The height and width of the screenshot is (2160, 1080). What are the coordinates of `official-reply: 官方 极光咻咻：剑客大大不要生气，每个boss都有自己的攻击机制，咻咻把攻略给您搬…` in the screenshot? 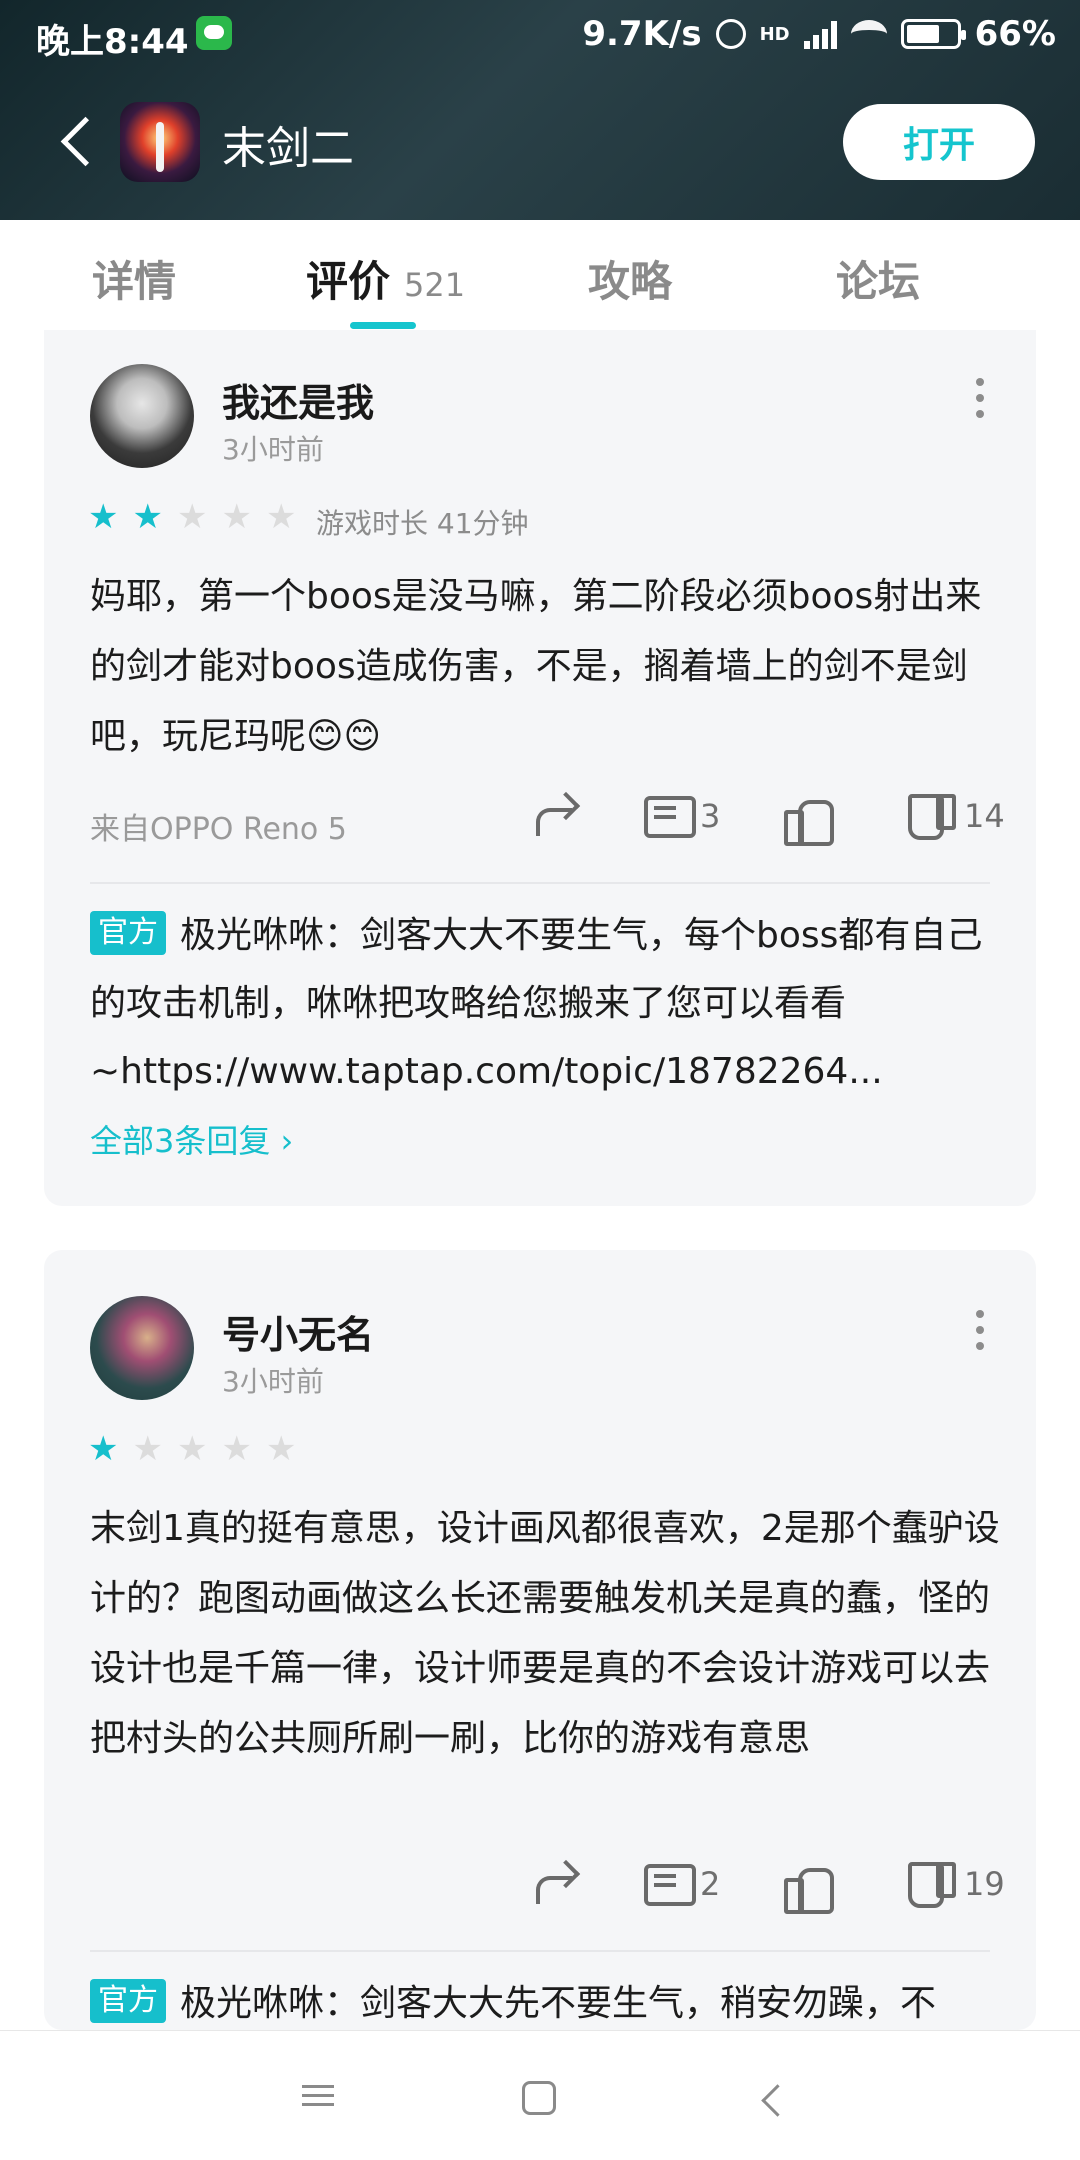 It's located at (545, 1004).